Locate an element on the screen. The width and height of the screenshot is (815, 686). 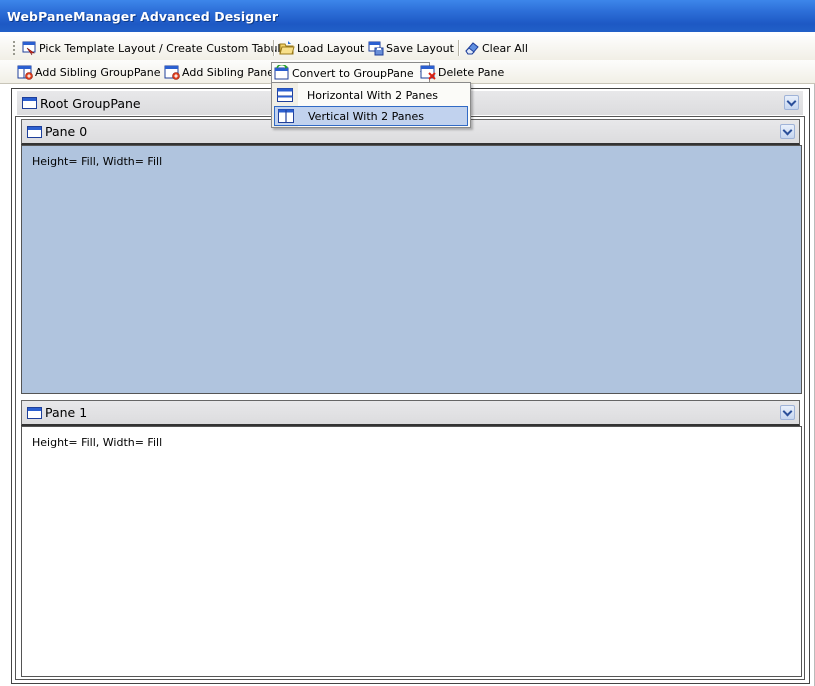
clear-all-label: Clear All is located at coordinates (505, 48).